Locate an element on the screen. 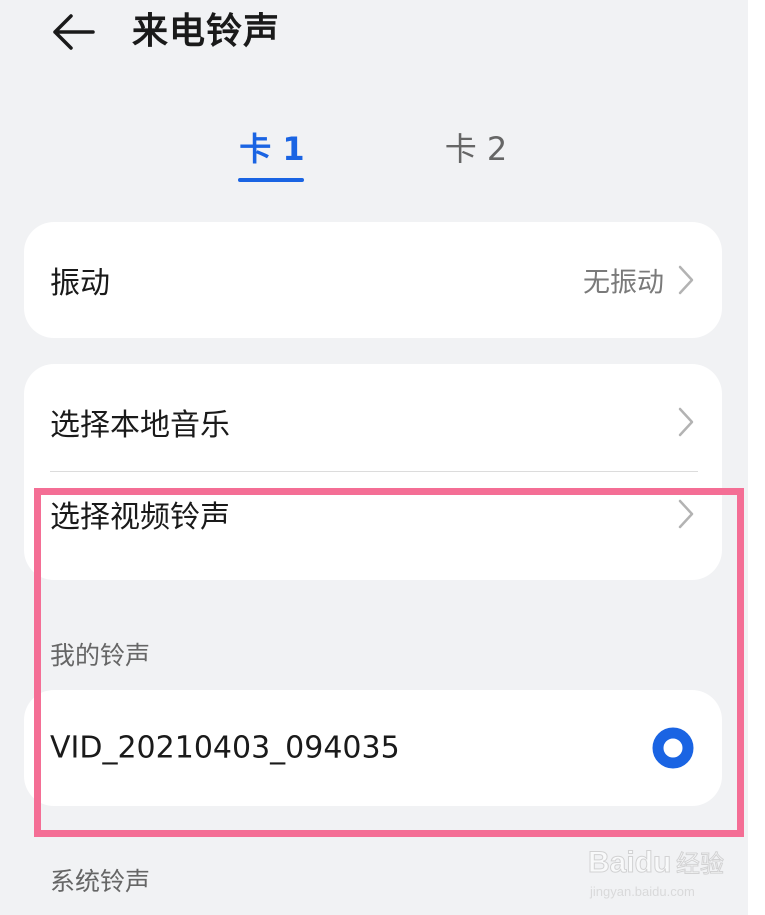 The width and height of the screenshot is (765, 915). select-local-music-row: 选择本地音乐 is located at coordinates (373, 422).